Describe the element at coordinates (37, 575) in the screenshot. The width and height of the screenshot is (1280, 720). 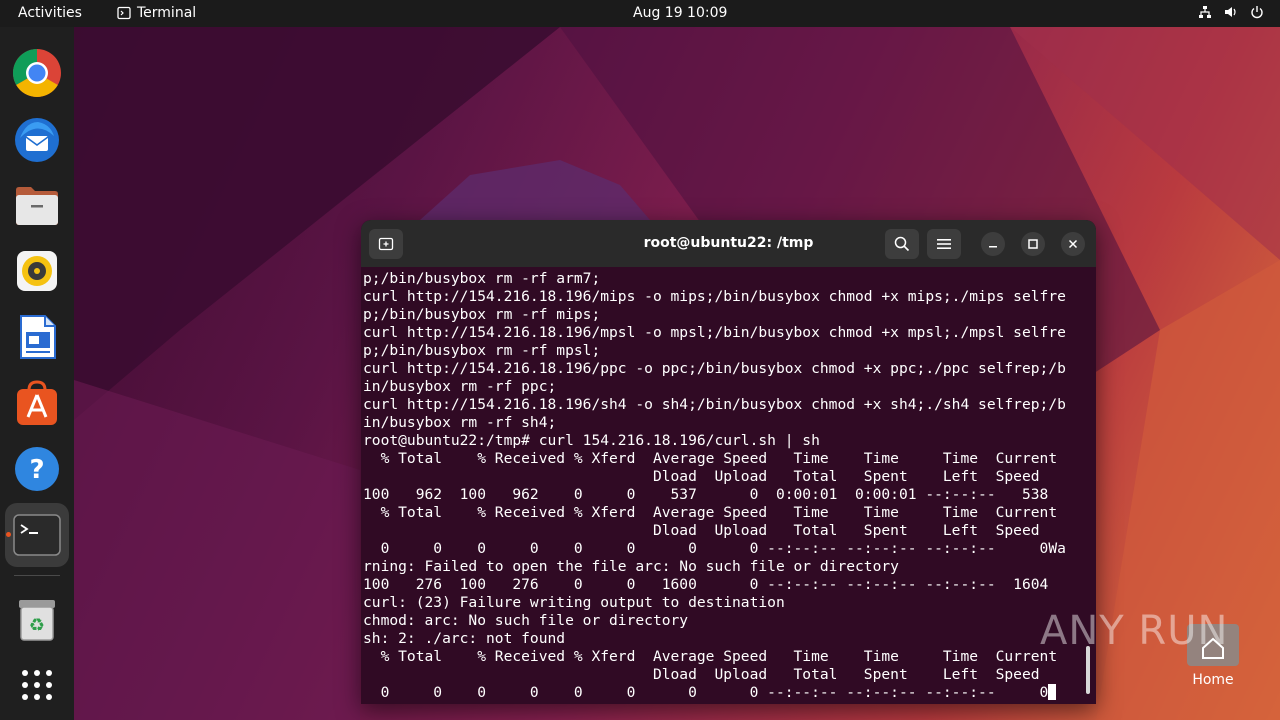
I see `dock-separator` at that location.